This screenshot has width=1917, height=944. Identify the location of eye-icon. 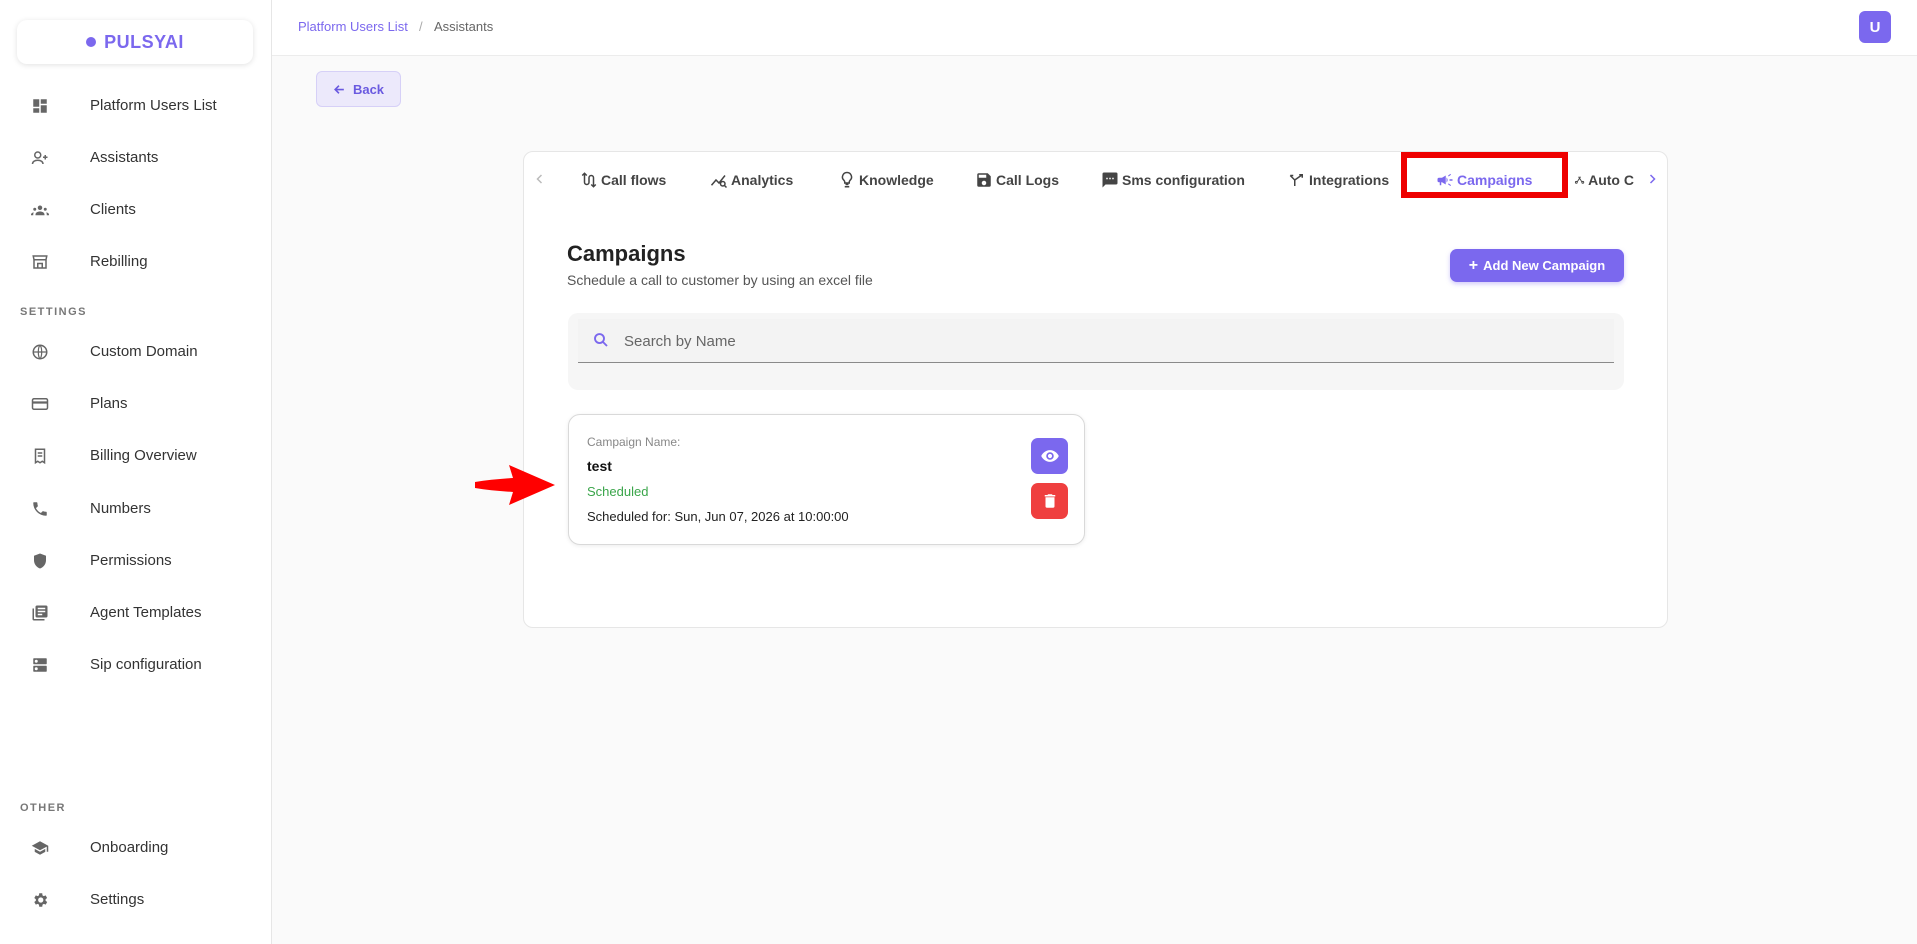
(1049, 456).